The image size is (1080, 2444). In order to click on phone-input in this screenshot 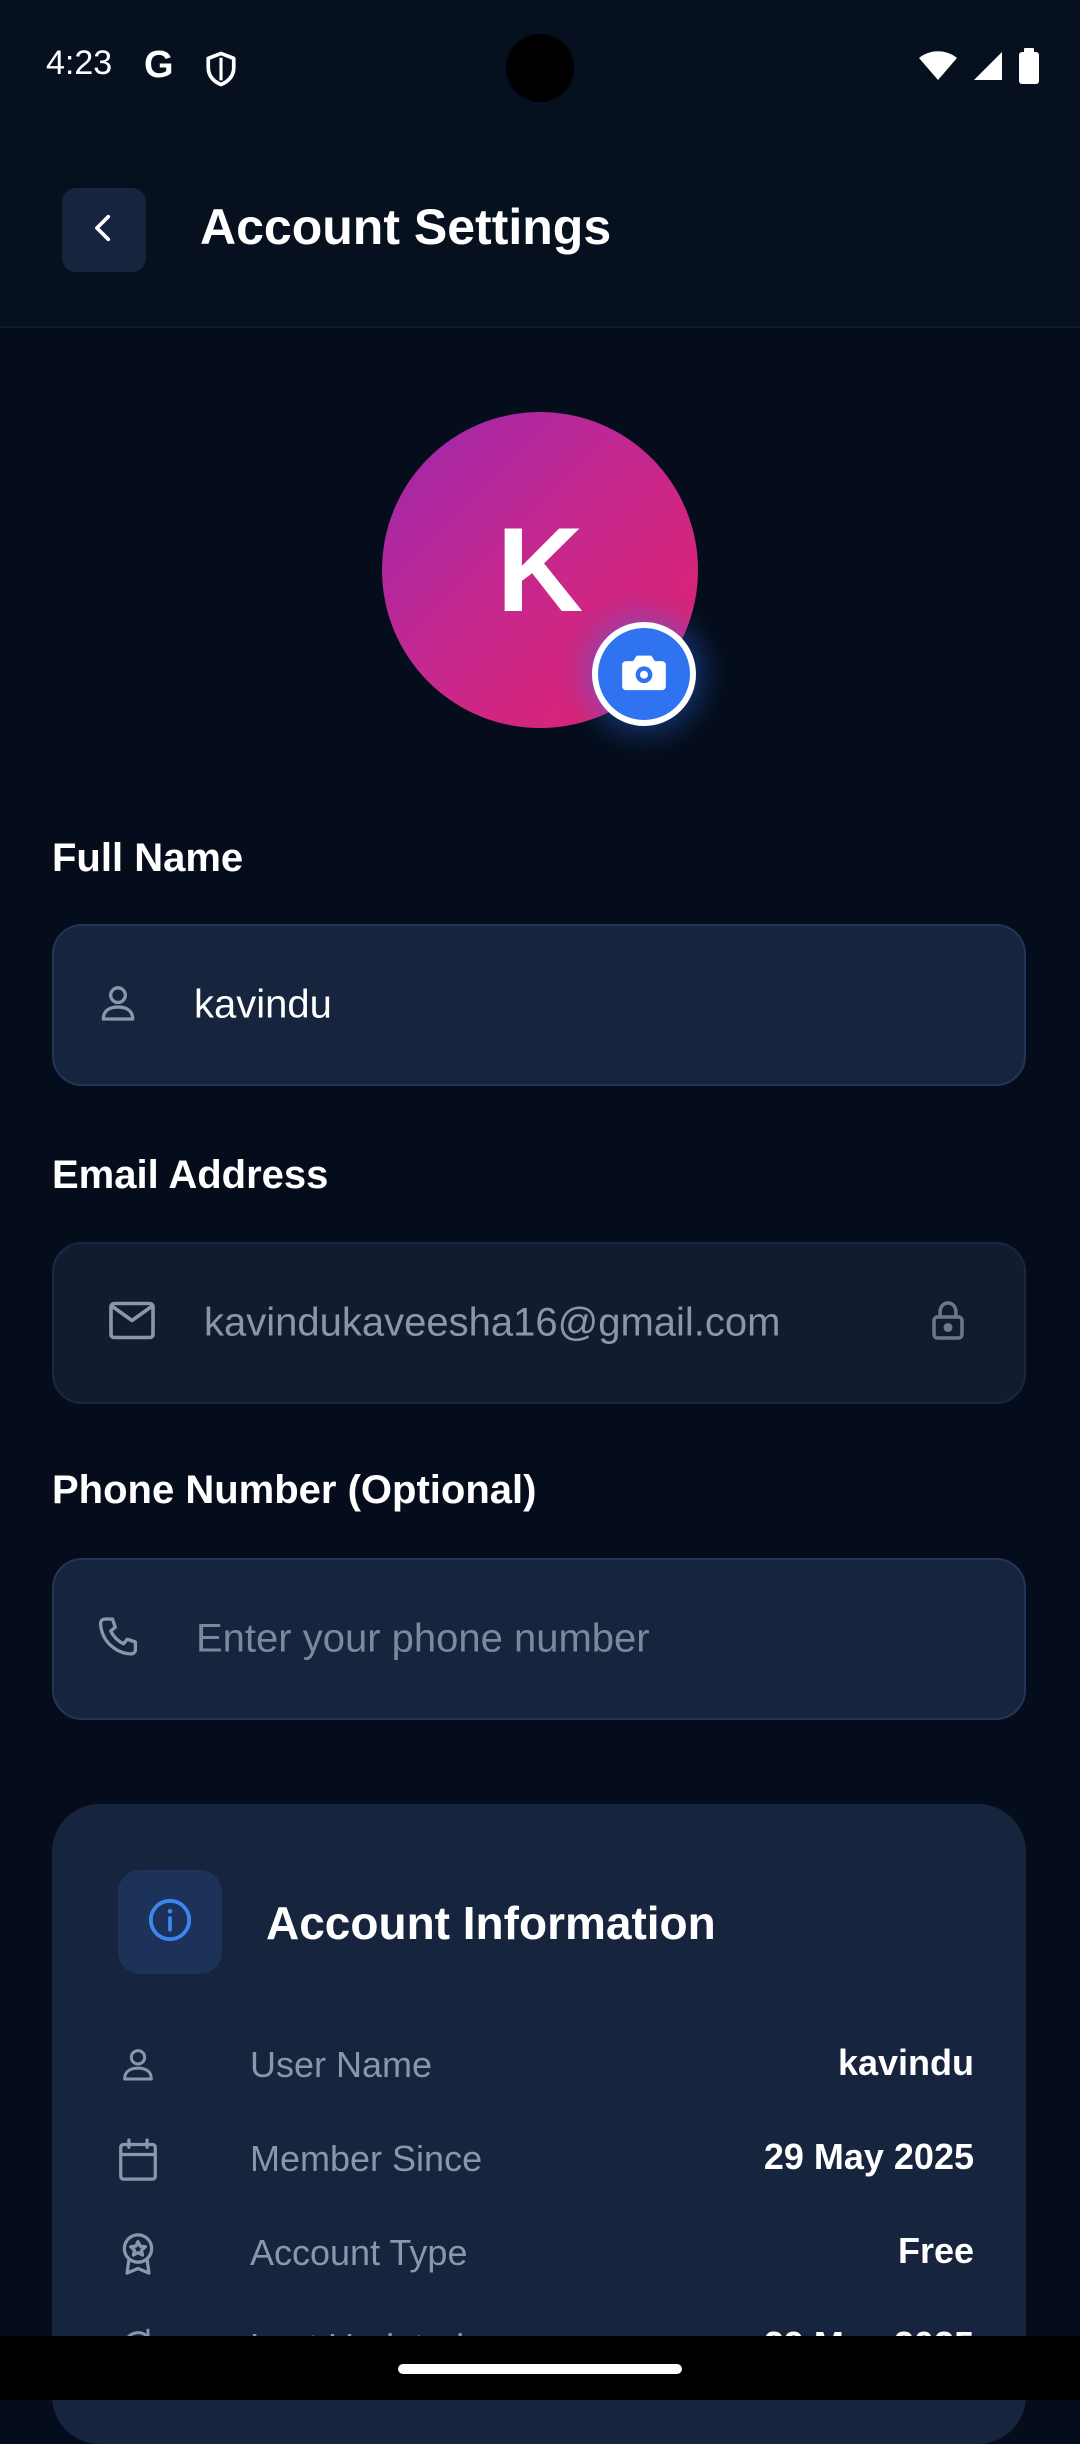, I will do `click(576, 1639)`.